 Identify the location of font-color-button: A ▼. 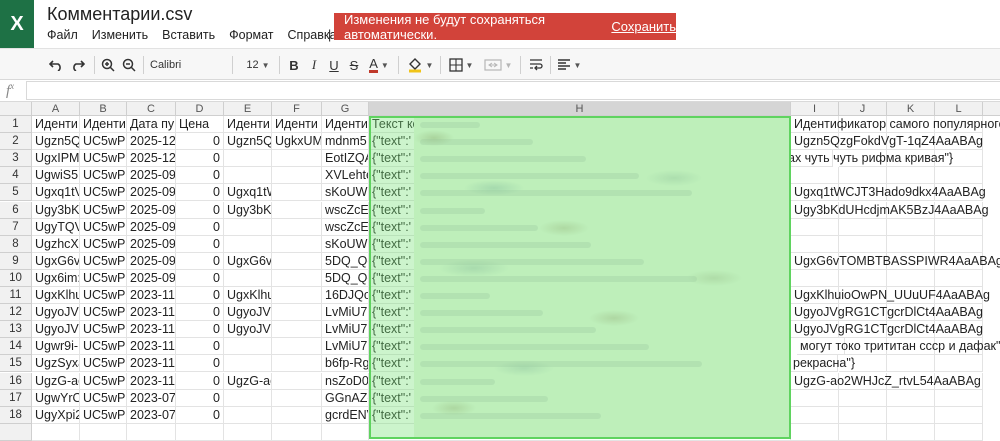
(379, 65).